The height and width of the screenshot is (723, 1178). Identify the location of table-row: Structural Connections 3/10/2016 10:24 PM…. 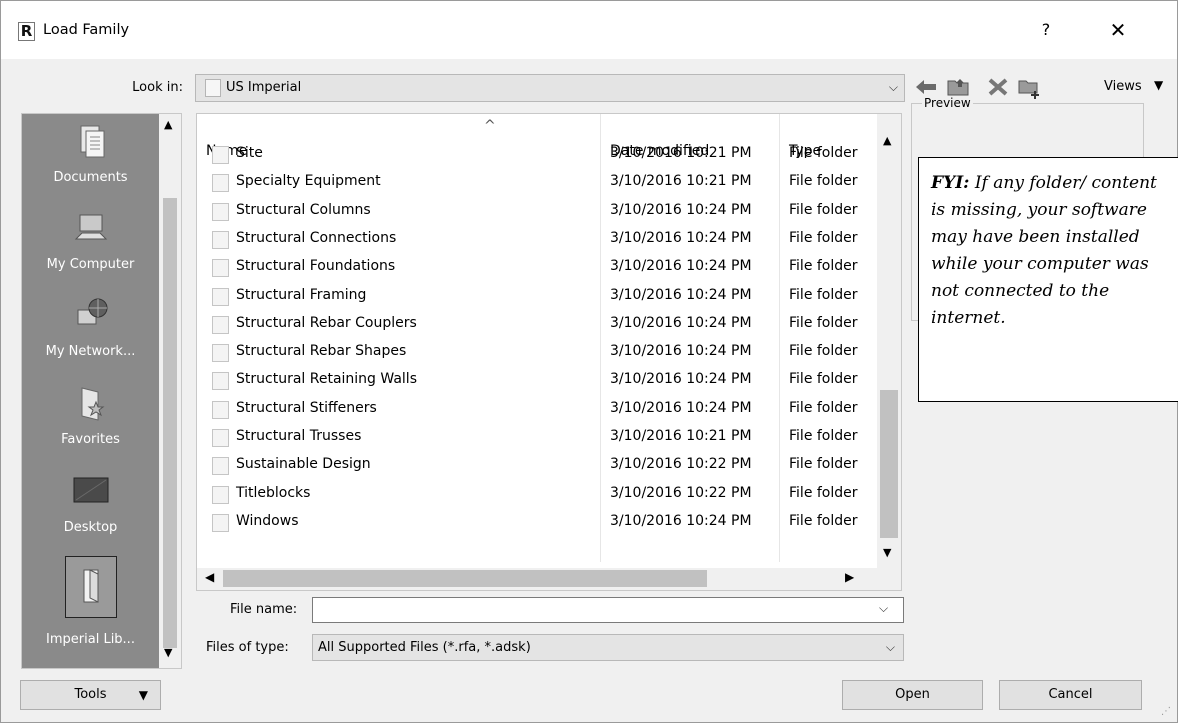
(537, 240).